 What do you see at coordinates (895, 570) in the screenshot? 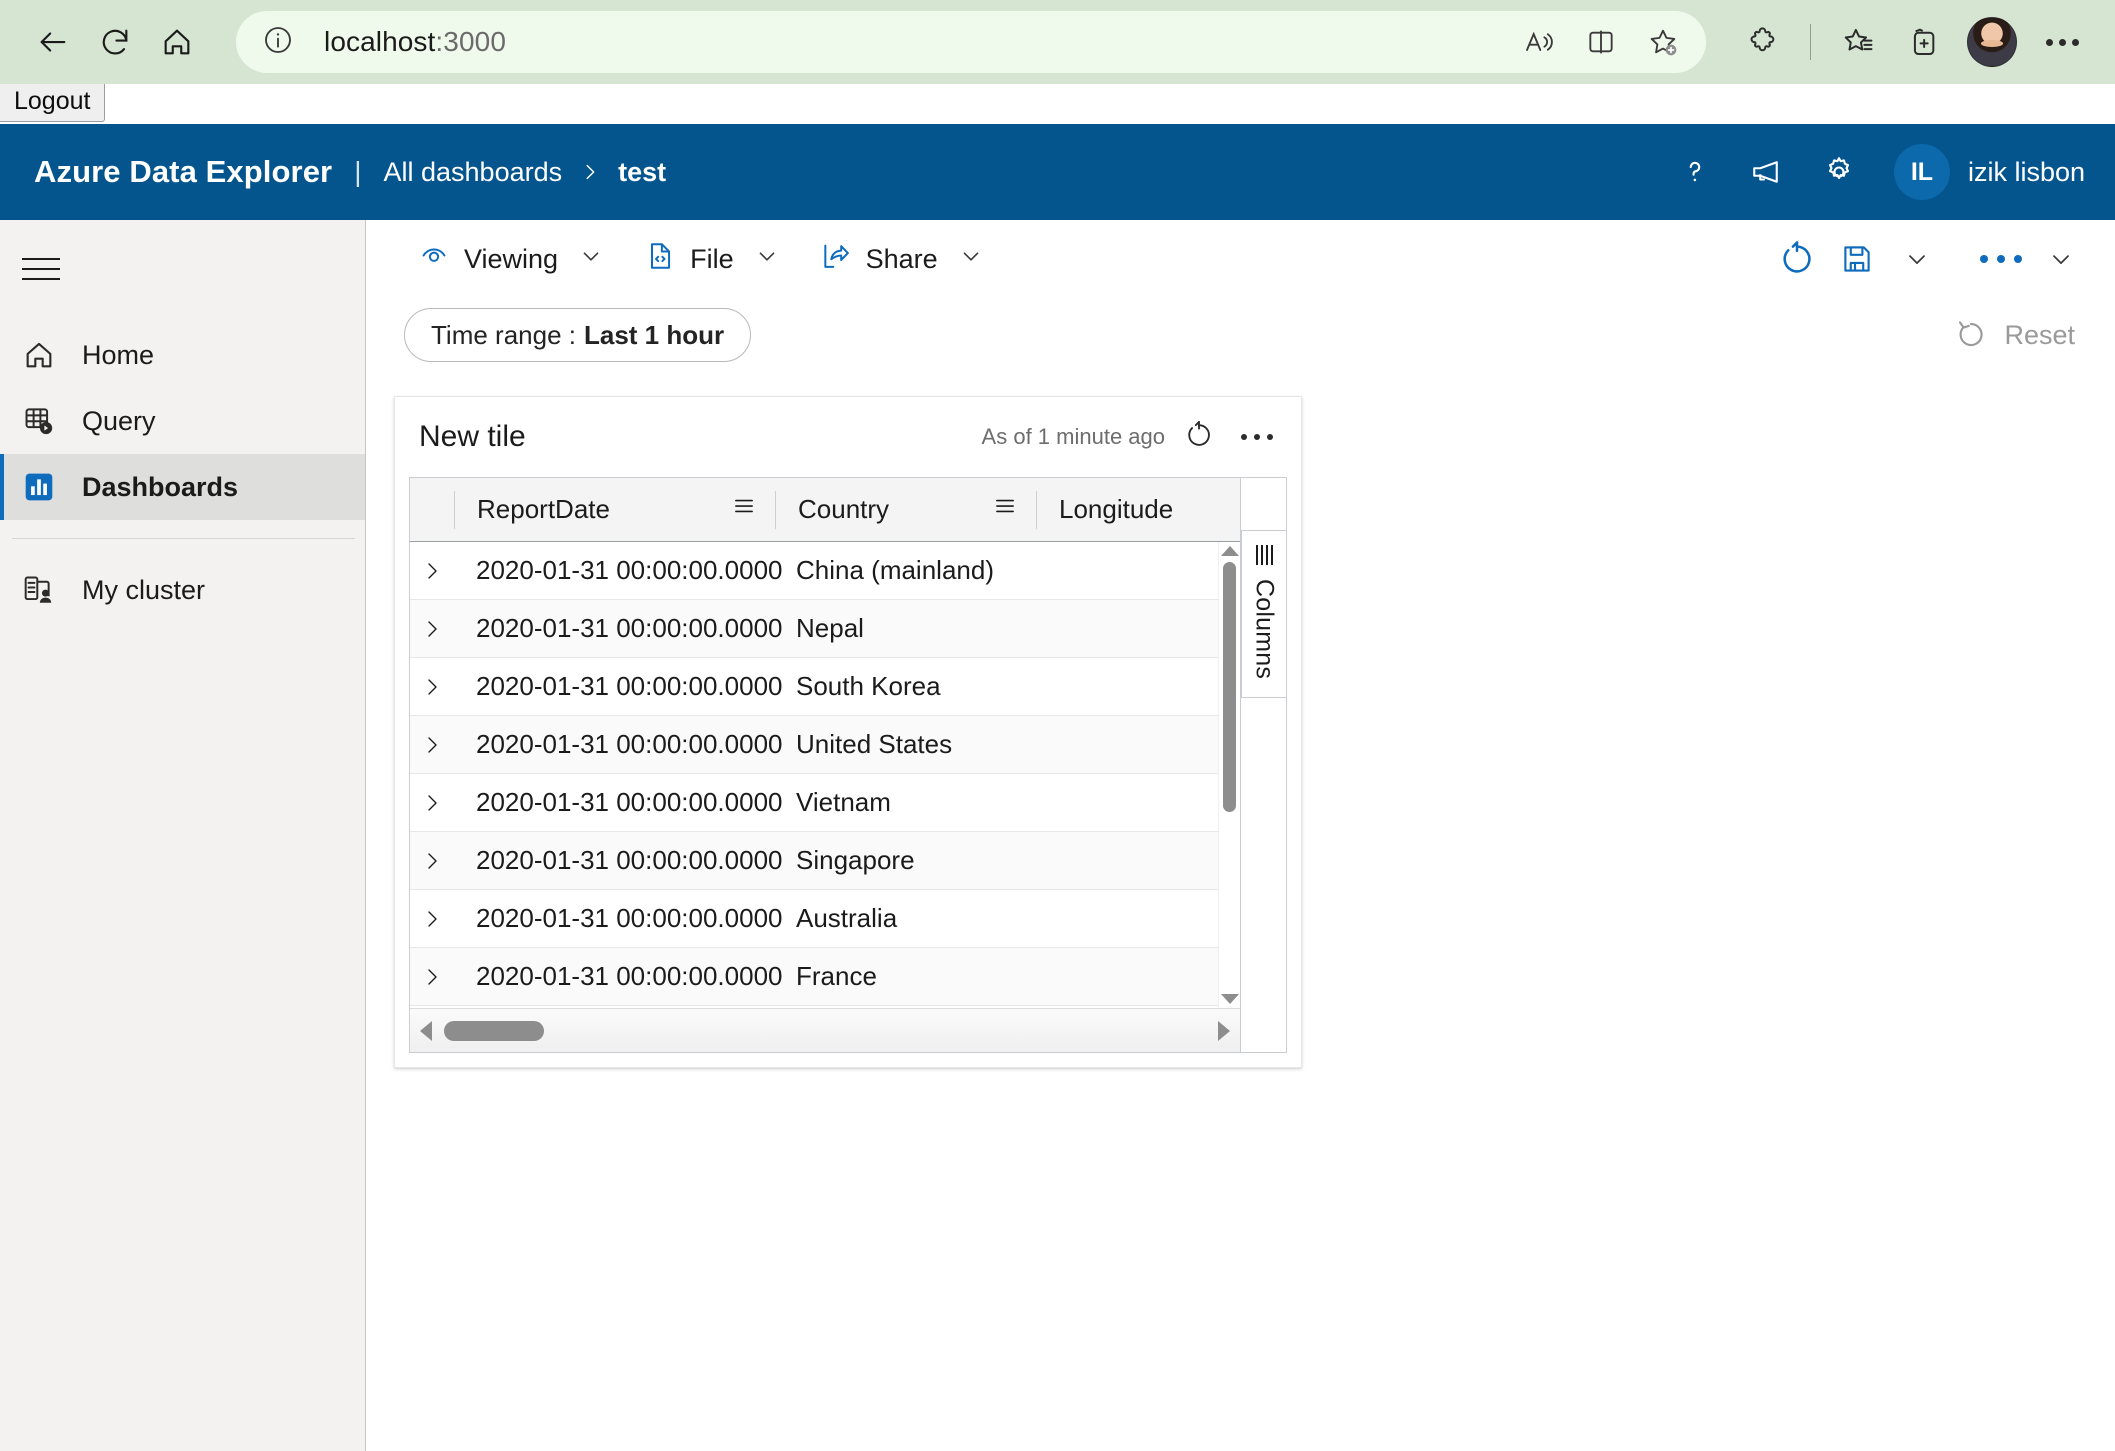
I see `cell-country: China (mainland)` at bounding box center [895, 570].